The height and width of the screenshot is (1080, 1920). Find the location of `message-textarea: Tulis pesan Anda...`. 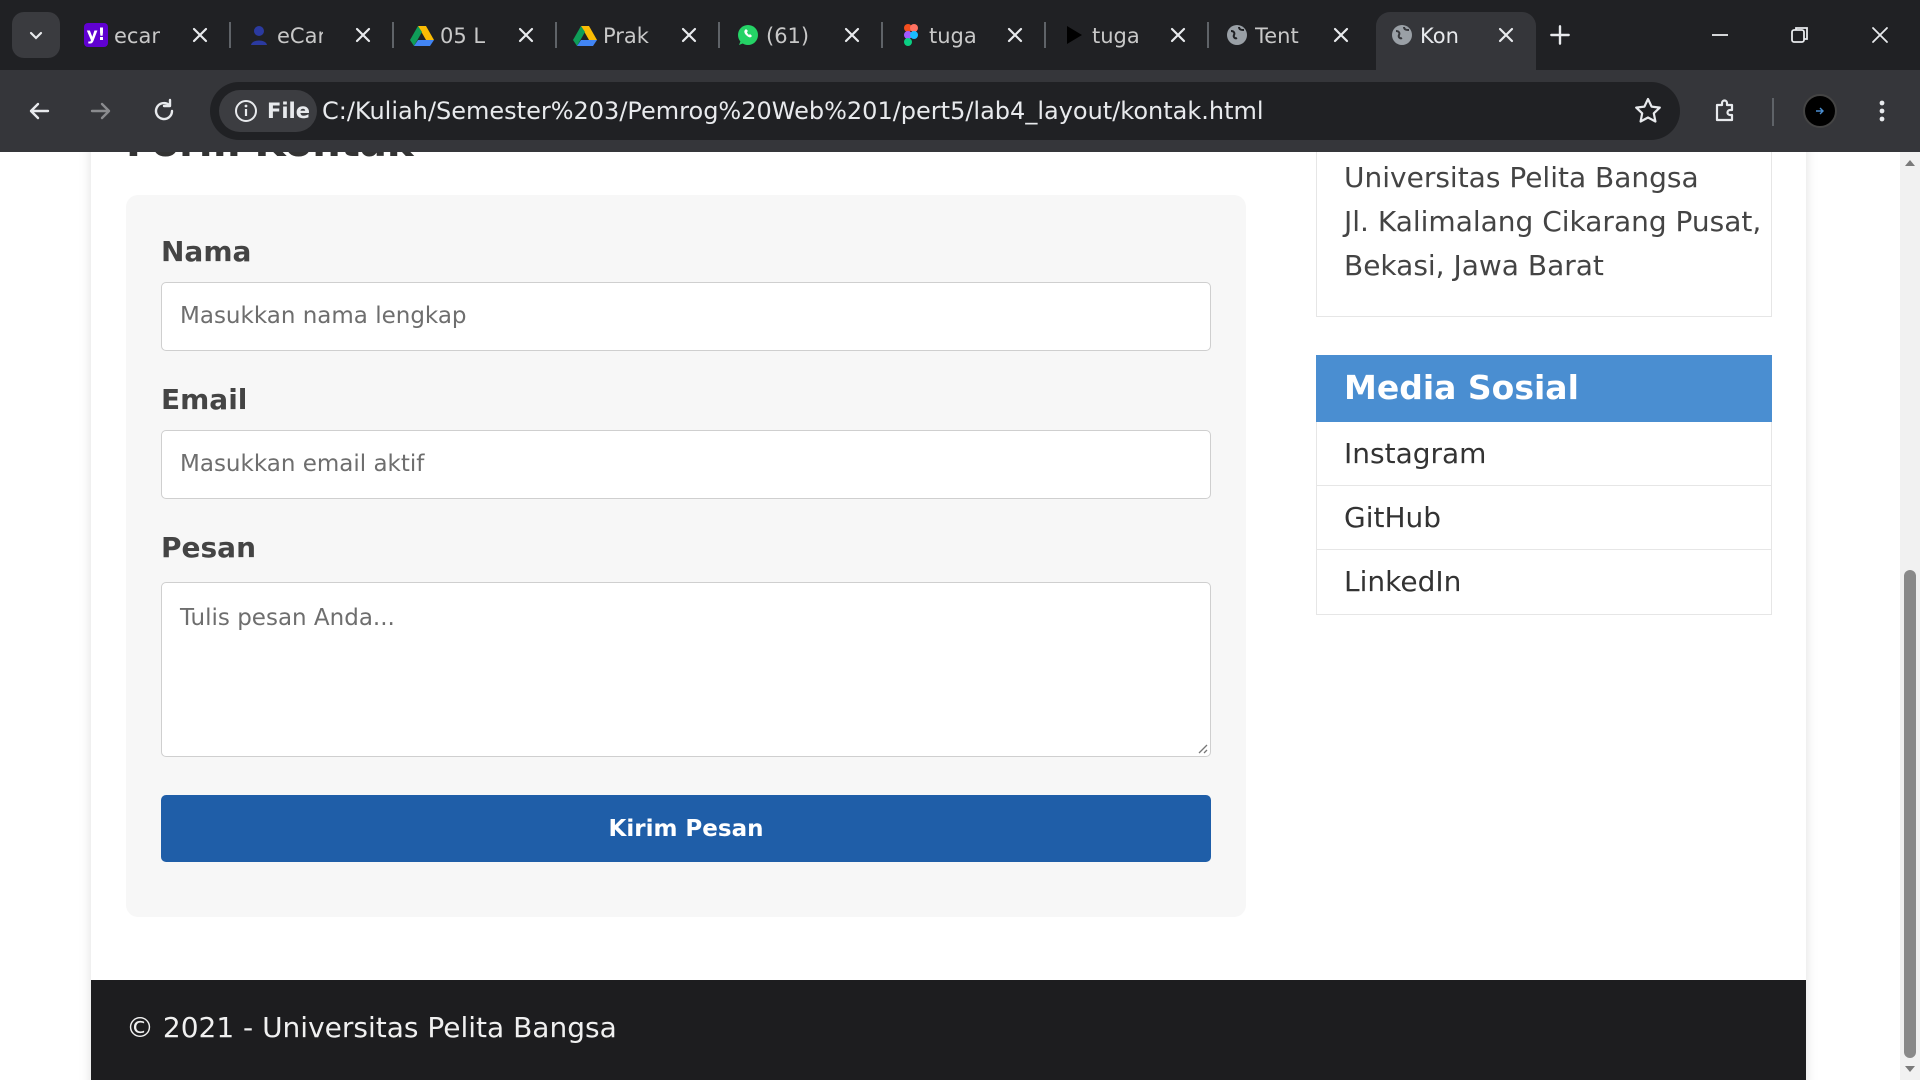

message-textarea: Tulis pesan Anda... is located at coordinates (686, 669).